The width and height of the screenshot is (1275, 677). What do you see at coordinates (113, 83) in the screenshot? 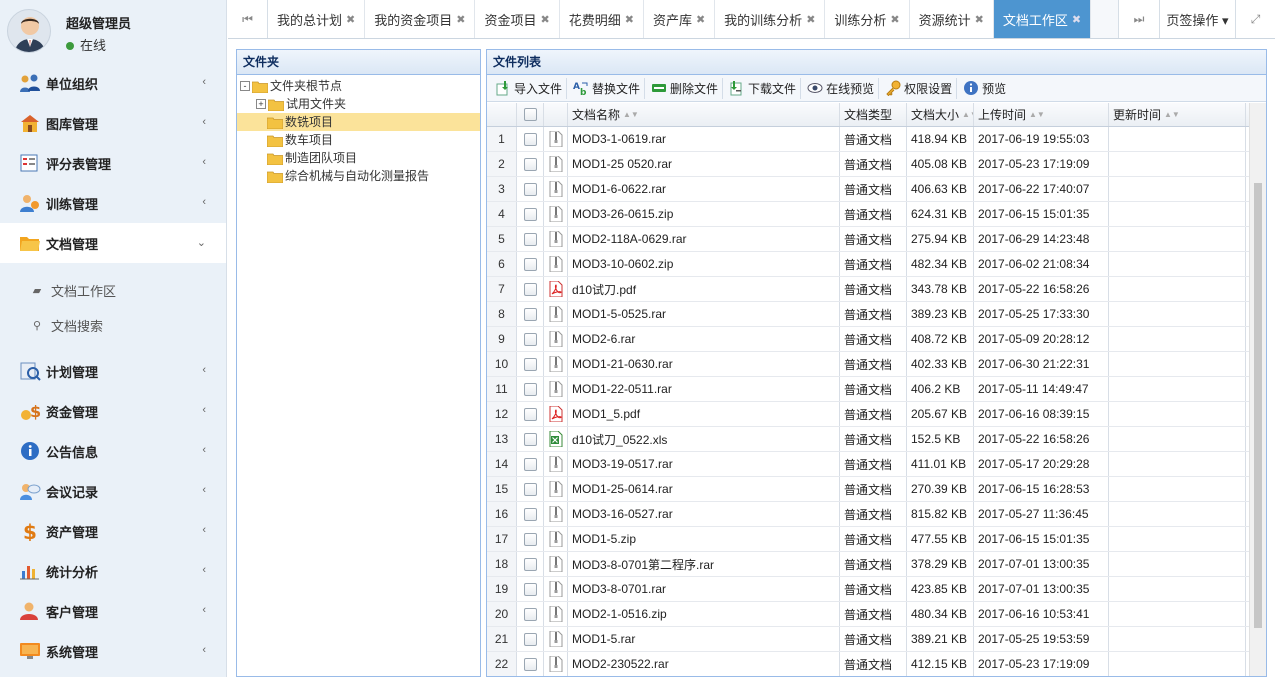
I see `menu-item-org: 单位组织 ‹` at bounding box center [113, 83].